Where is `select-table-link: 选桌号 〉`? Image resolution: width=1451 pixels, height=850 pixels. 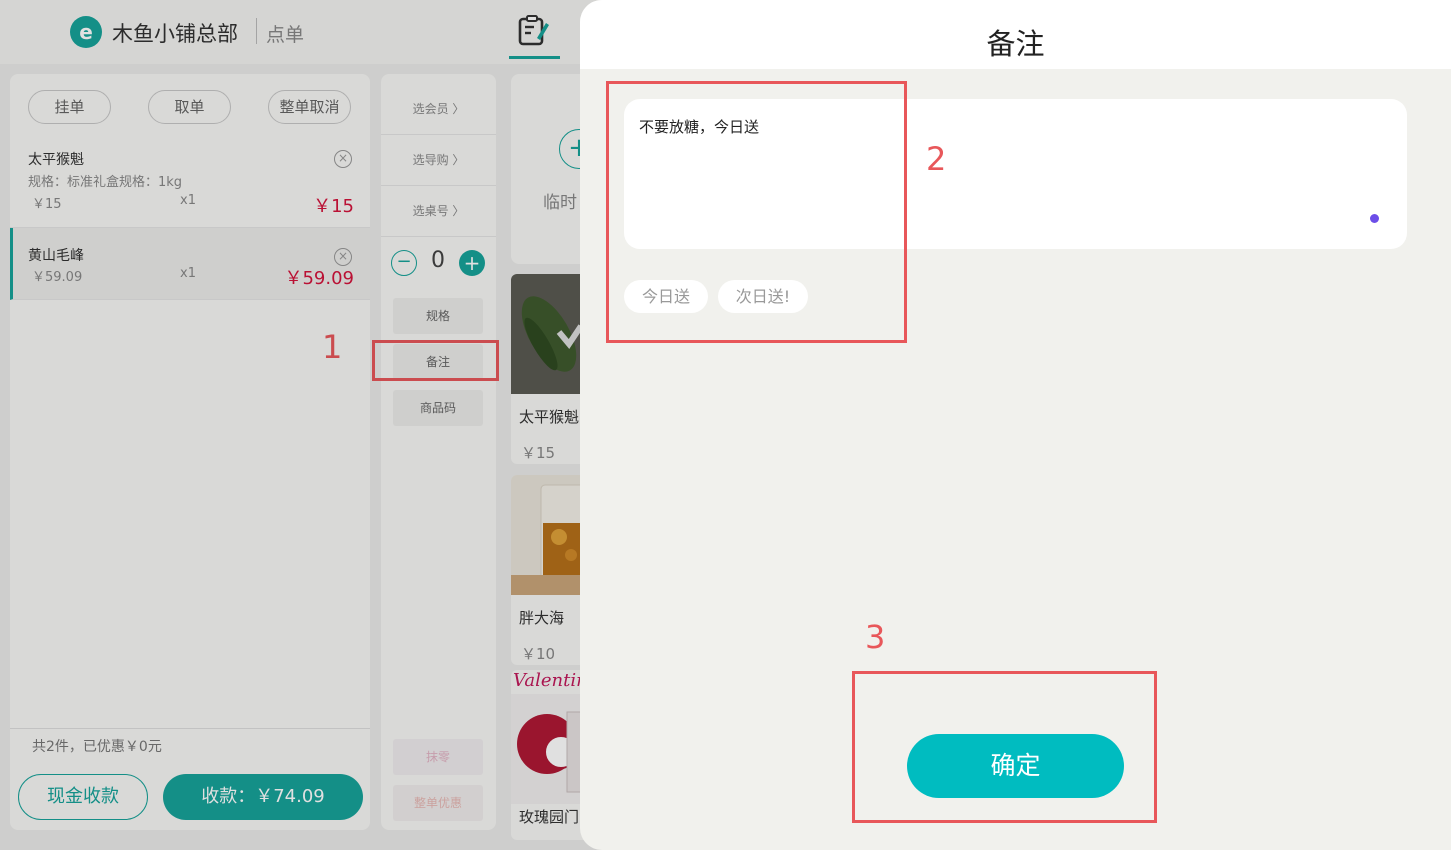
select-table-link: 选桌号 〉 is located at coordinates (438, 211).